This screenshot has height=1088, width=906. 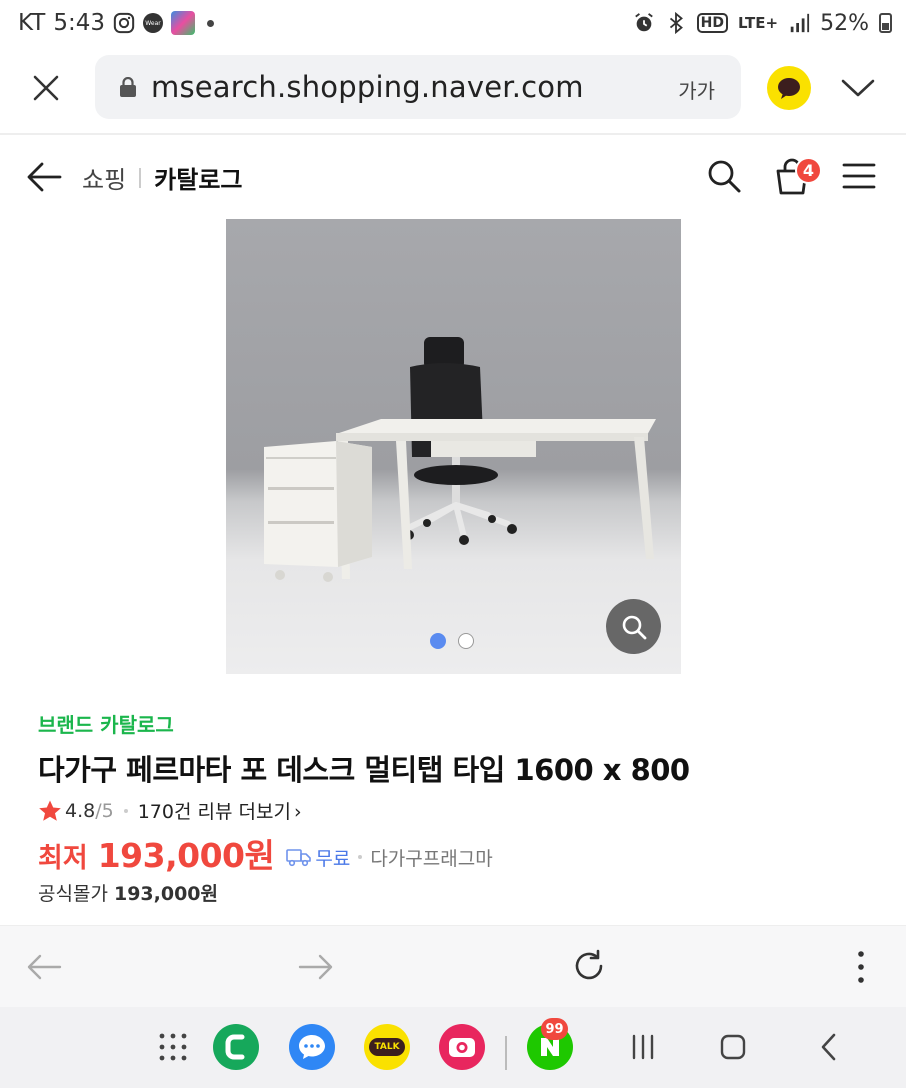 I want to click on talk-bubble-icon: TALK, so click(x=387, y=1047).